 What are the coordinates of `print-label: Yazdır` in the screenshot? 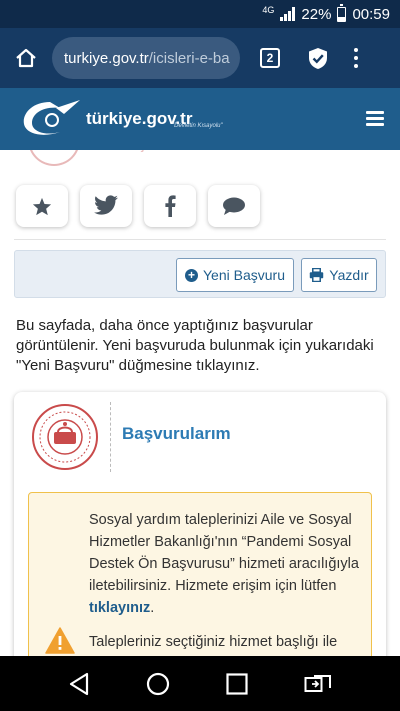 It's located at (349, 275).